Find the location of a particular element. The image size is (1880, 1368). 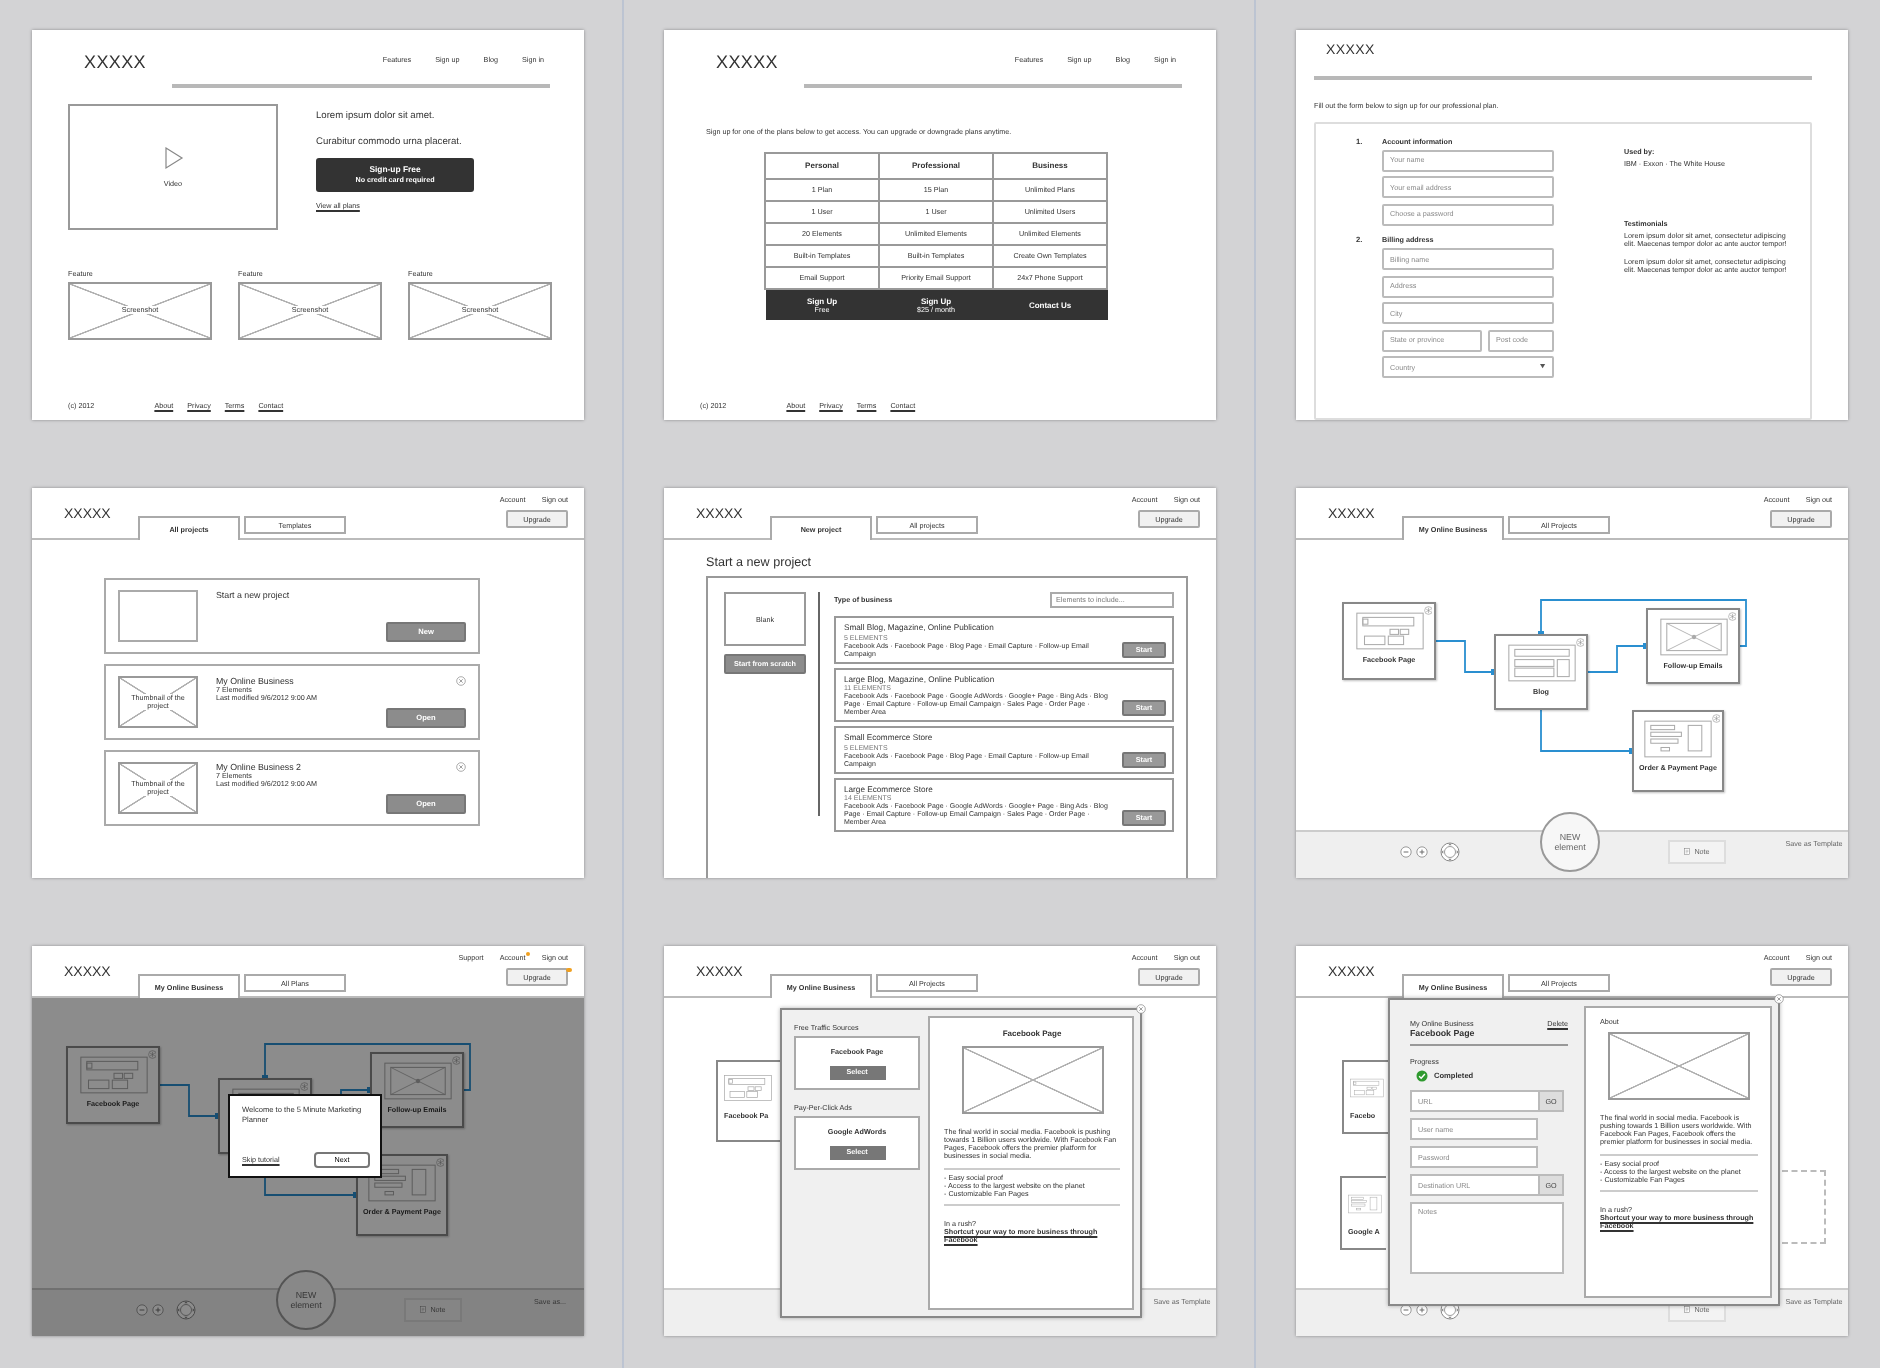

empty-thumbnail is located at coordinates (158, 616).